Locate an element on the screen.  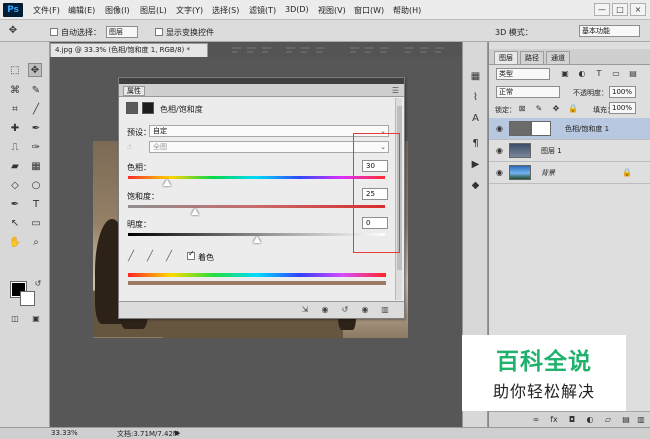
layer-row: ◉ 图层 1 is located at coordinates (569, 151).